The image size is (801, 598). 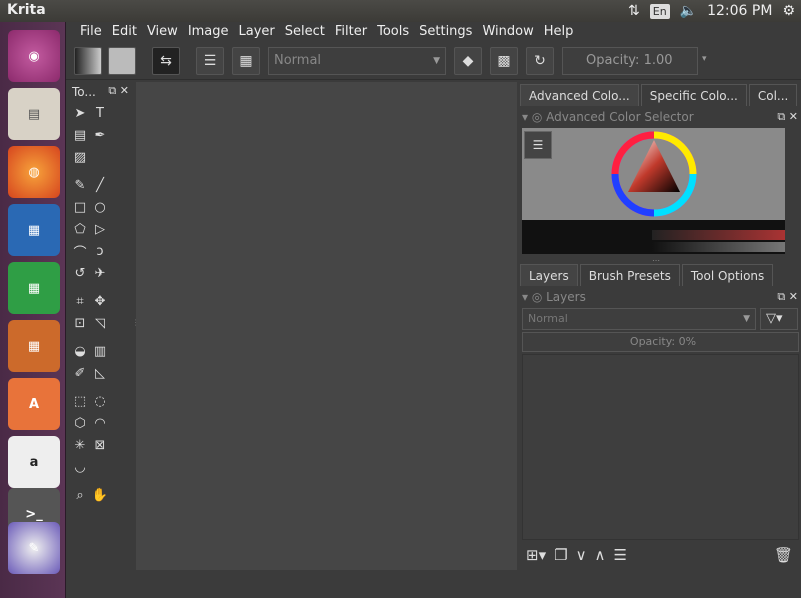 I want to click on menu-view: View, so click(x=162, y=32).